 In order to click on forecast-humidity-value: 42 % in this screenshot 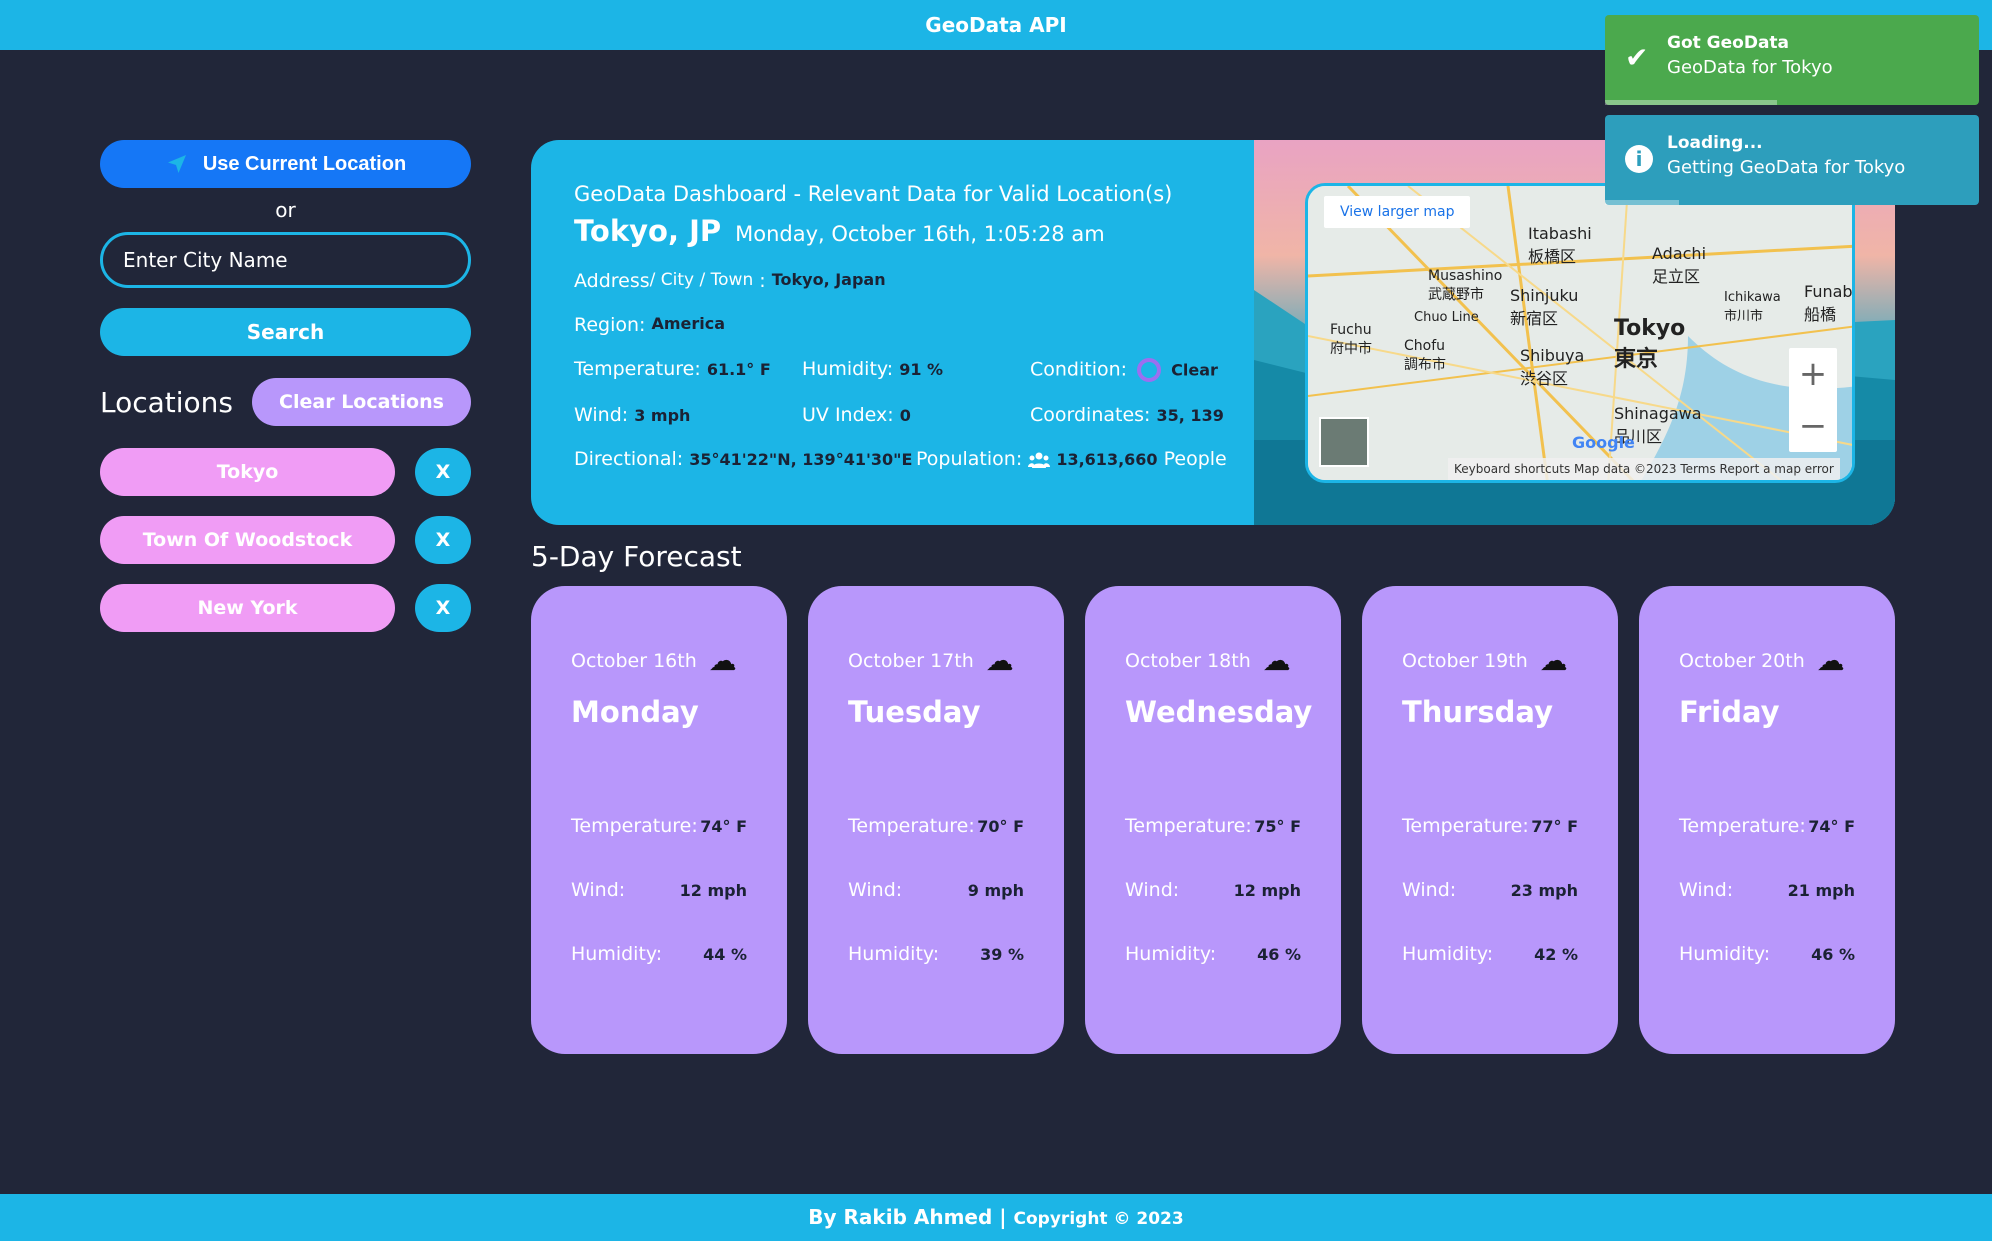, I will do `click(1556, 954)`.